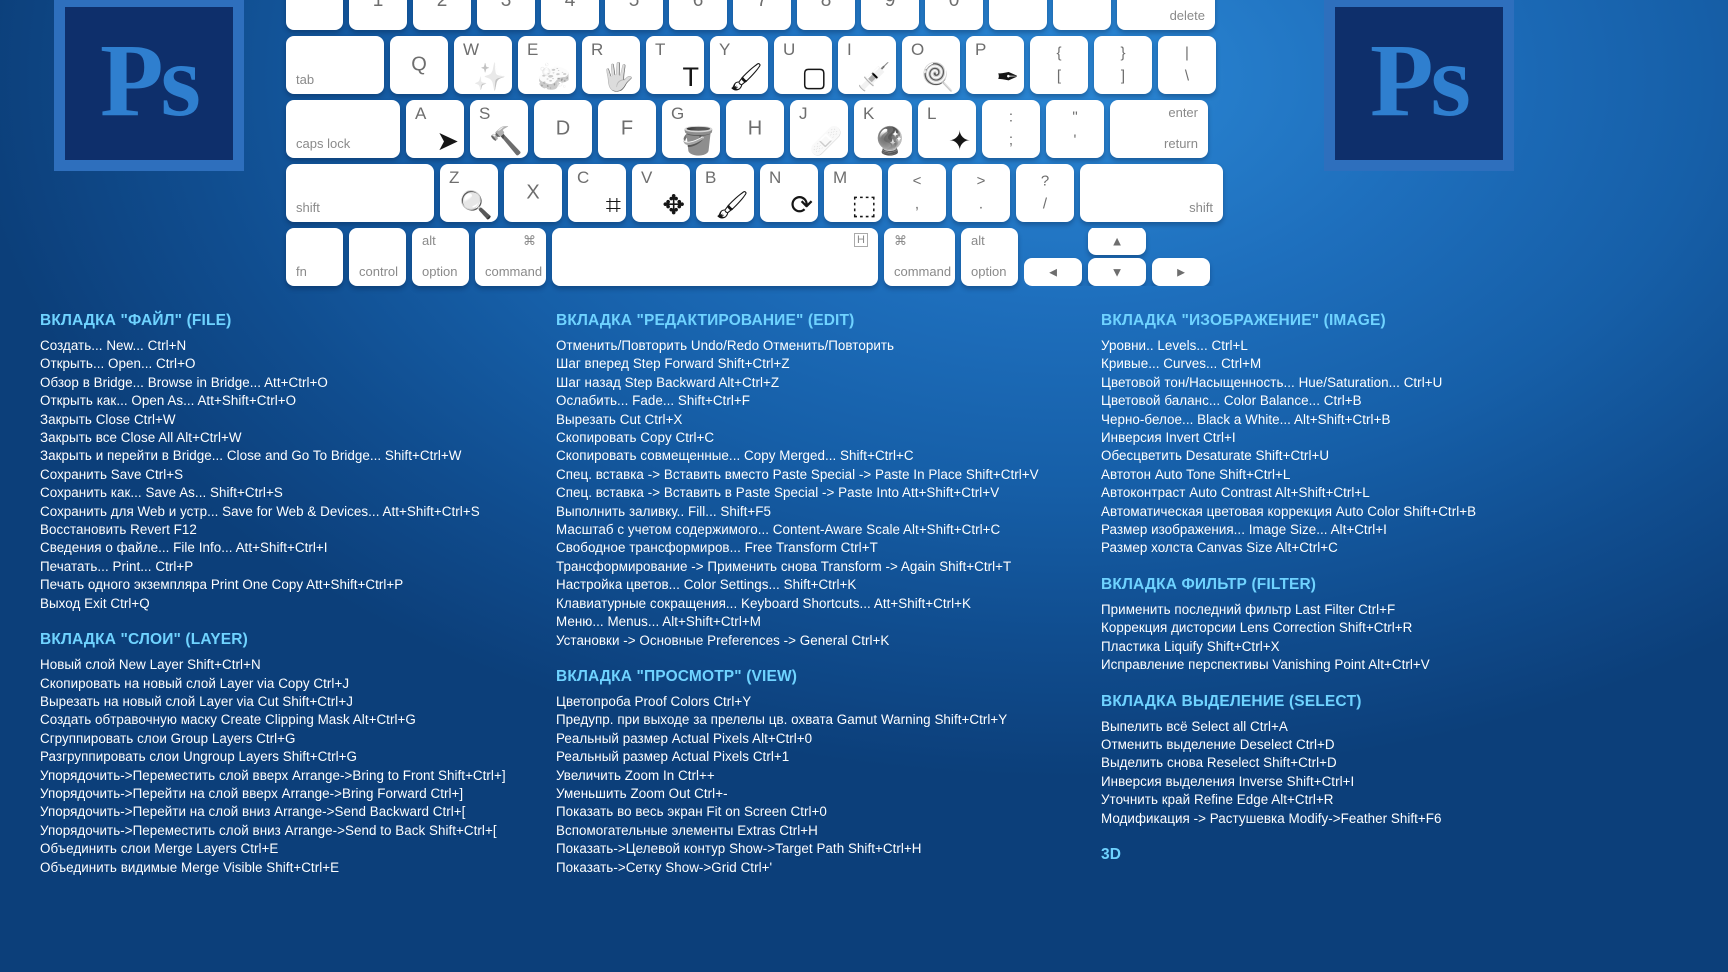  I want to click on key-shift-left: shift, so click(360, 193).